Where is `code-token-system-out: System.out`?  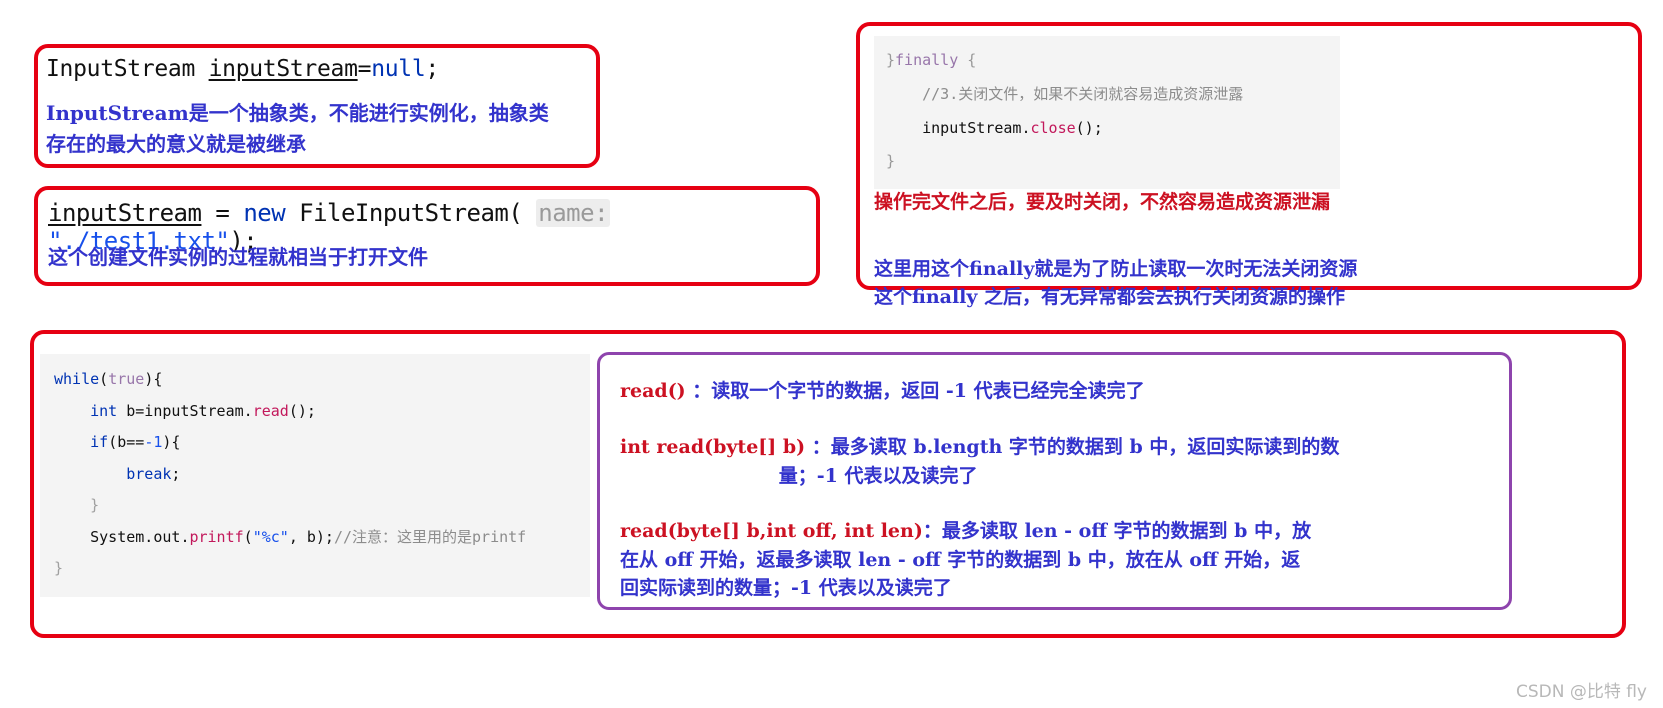 code-token-system-out: System.out is located at coordinates (135, 536).